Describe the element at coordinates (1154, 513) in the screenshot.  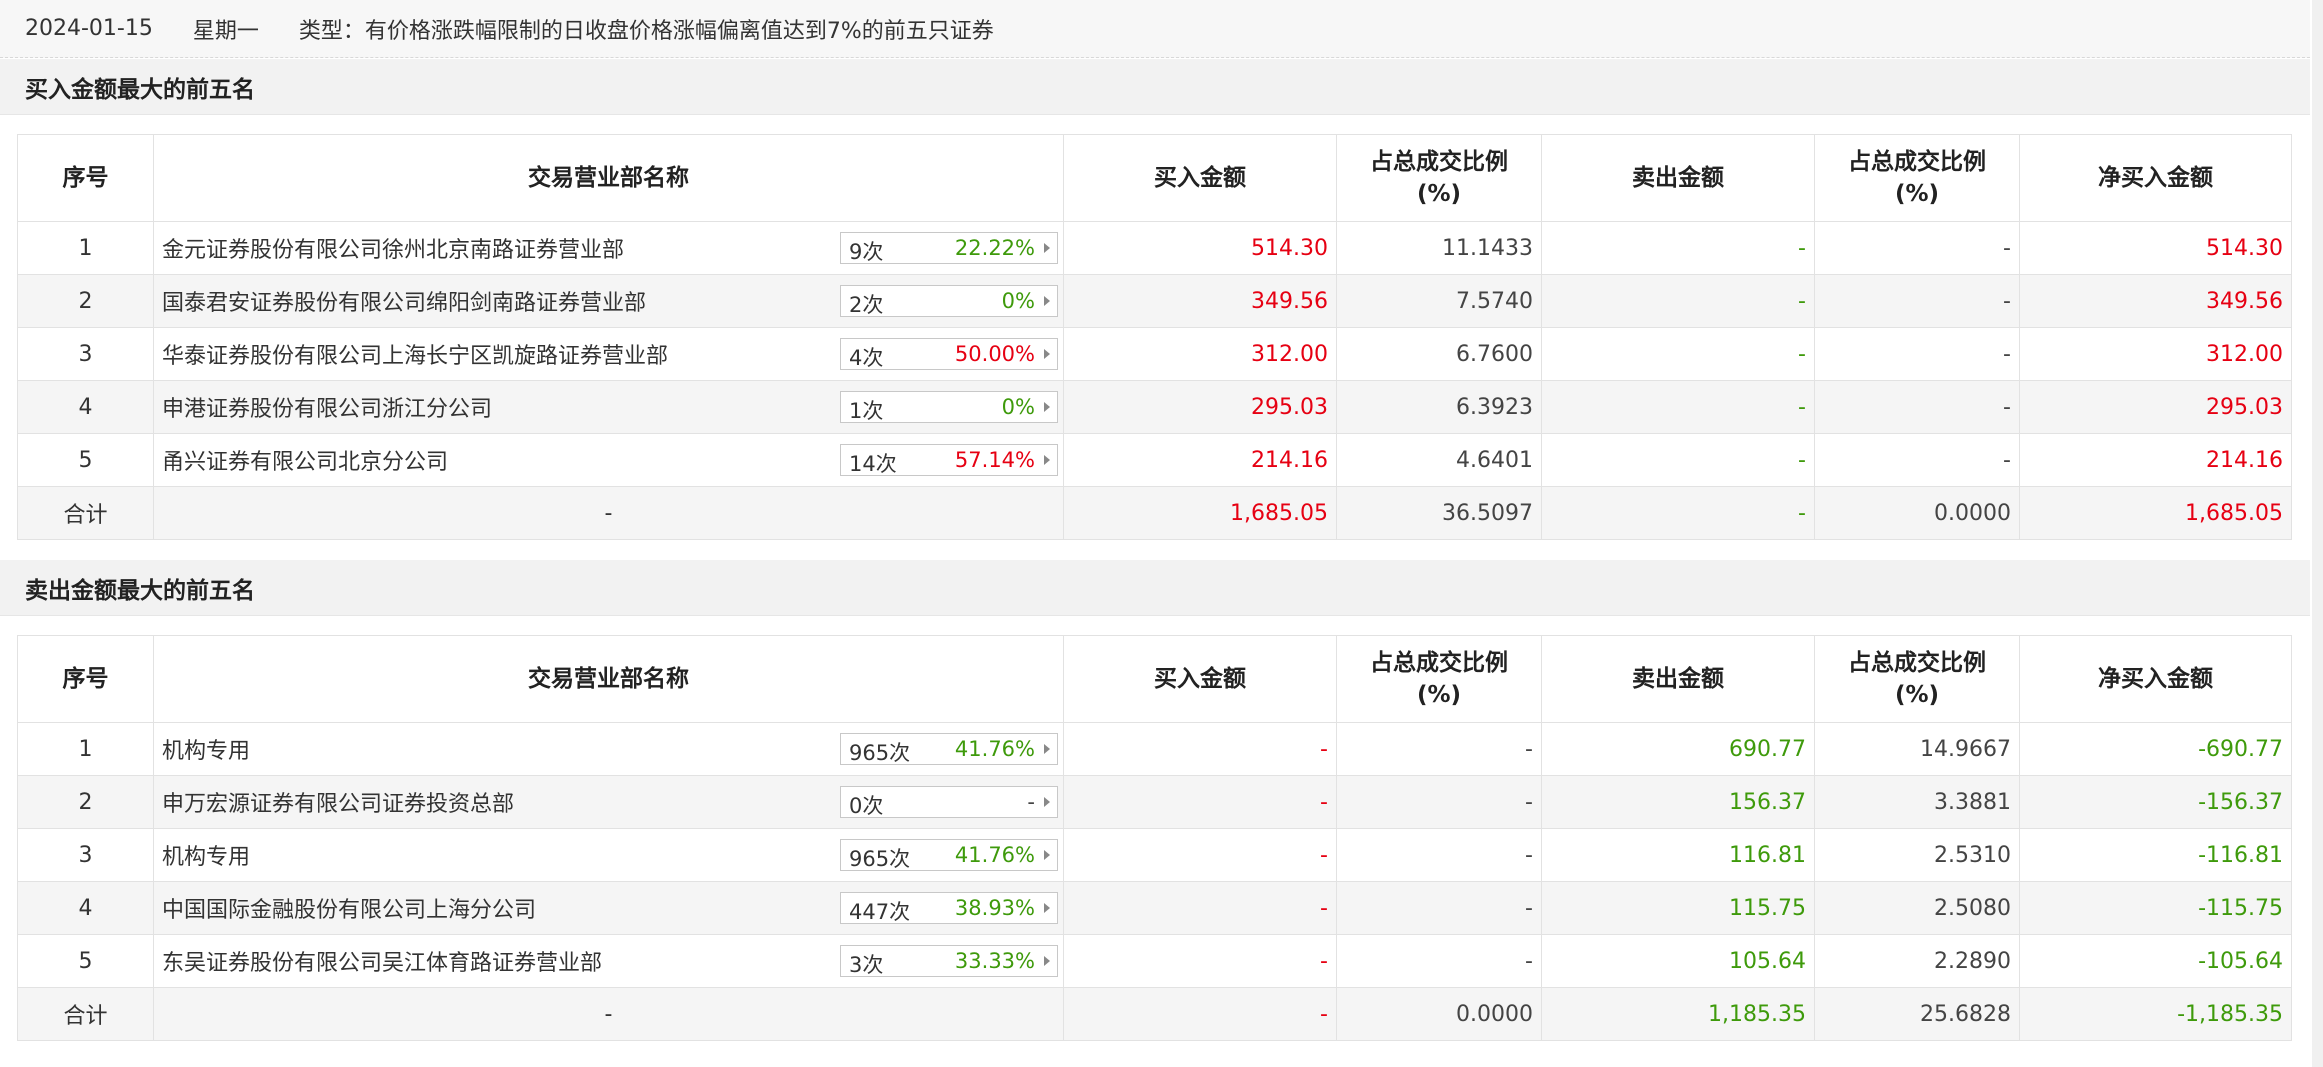
I see `total-row: 合计 -1,685.05 36.5097-0.0000 1,685.05` at that location.